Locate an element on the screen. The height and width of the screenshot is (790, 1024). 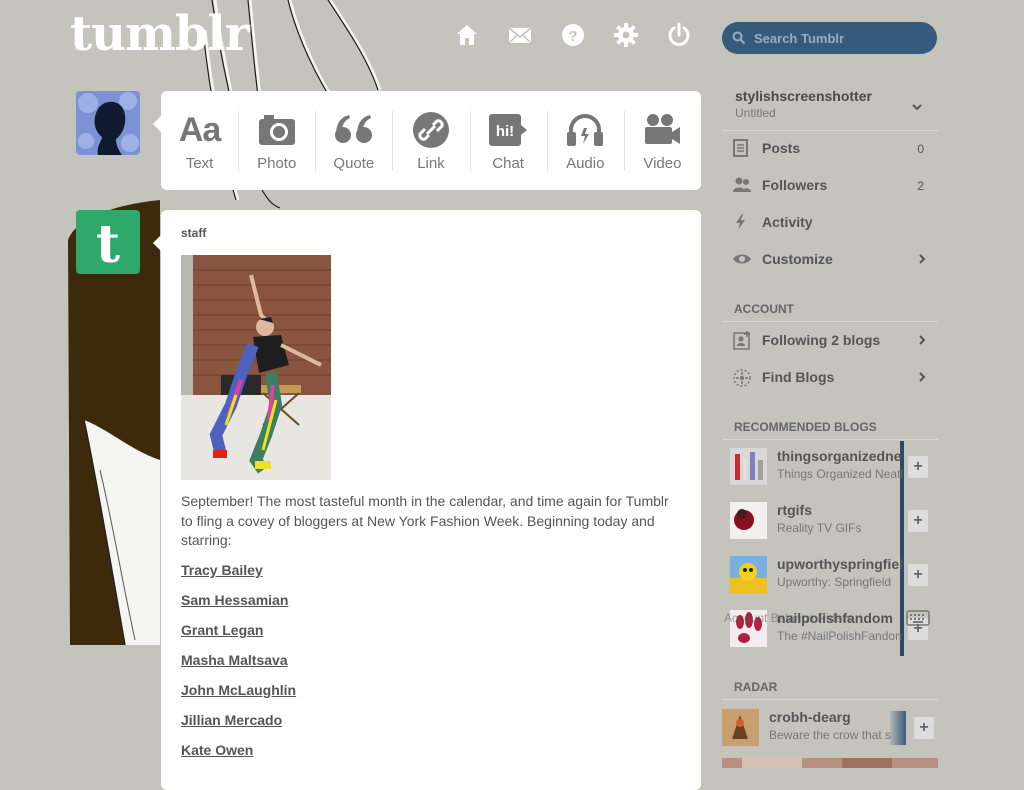
lightning-icon is located at coordinates (740, 222).